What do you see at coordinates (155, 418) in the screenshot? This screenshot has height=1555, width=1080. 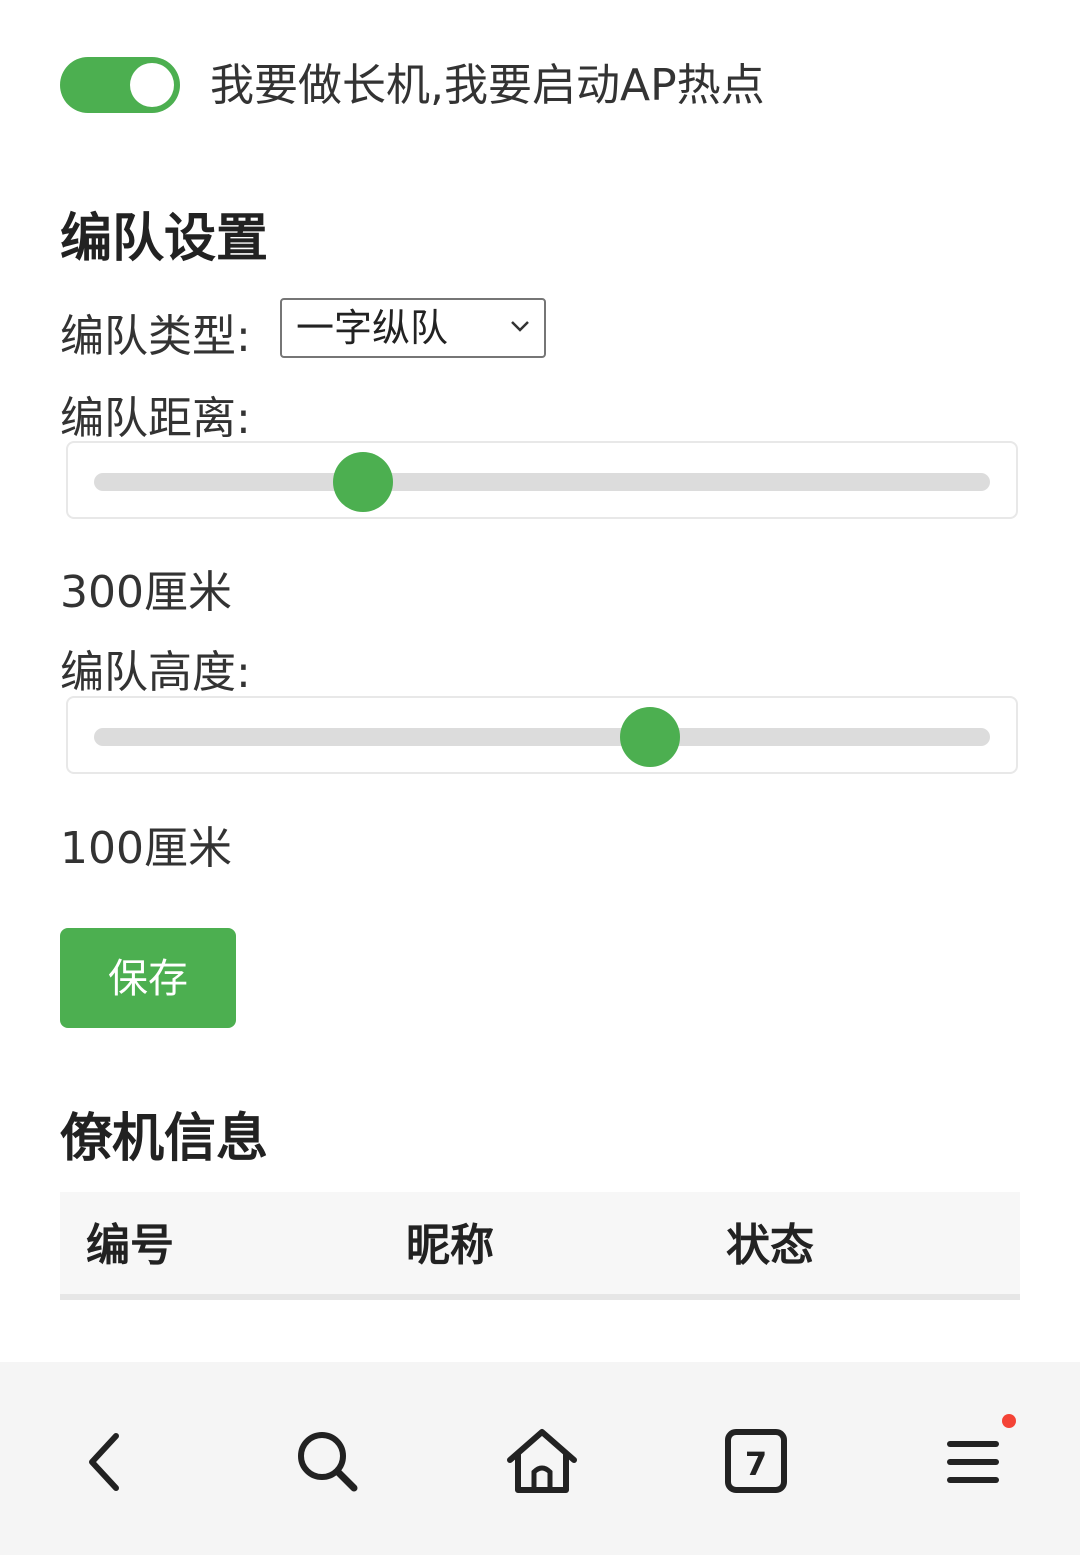 I see `formation-distance-label: 编队距离:` at bounding box center [155, 418].